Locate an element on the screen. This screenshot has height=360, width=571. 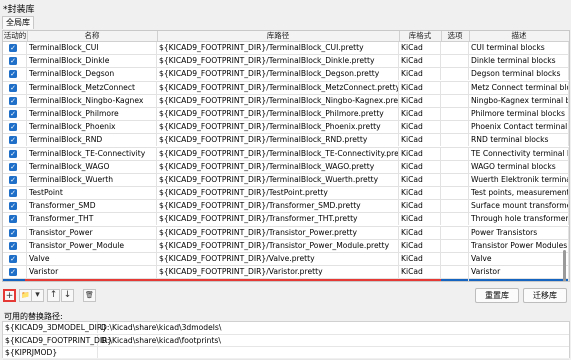
cell-description: Surface mount transformer is located at coordinates (519, 206).